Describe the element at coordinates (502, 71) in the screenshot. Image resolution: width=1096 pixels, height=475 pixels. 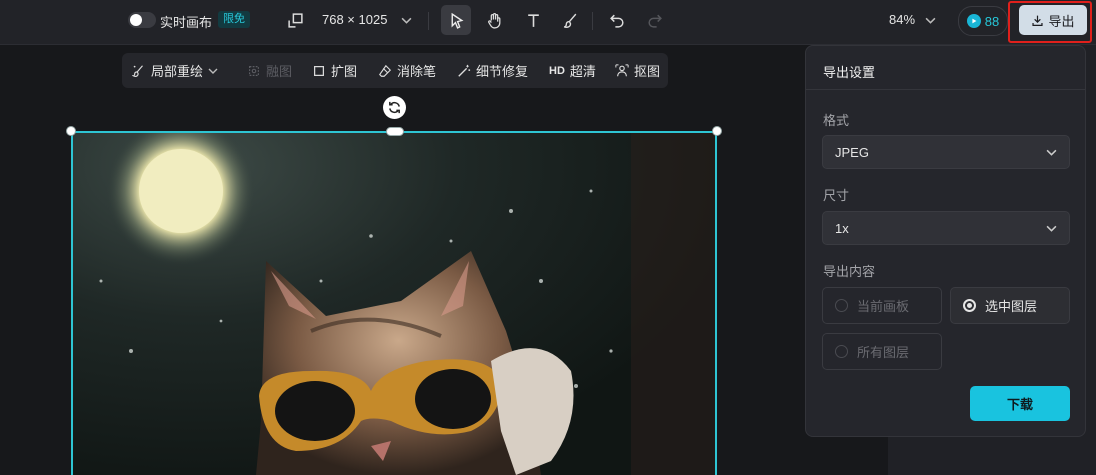
I see `detail-repair-label: 细节修复` at that location.